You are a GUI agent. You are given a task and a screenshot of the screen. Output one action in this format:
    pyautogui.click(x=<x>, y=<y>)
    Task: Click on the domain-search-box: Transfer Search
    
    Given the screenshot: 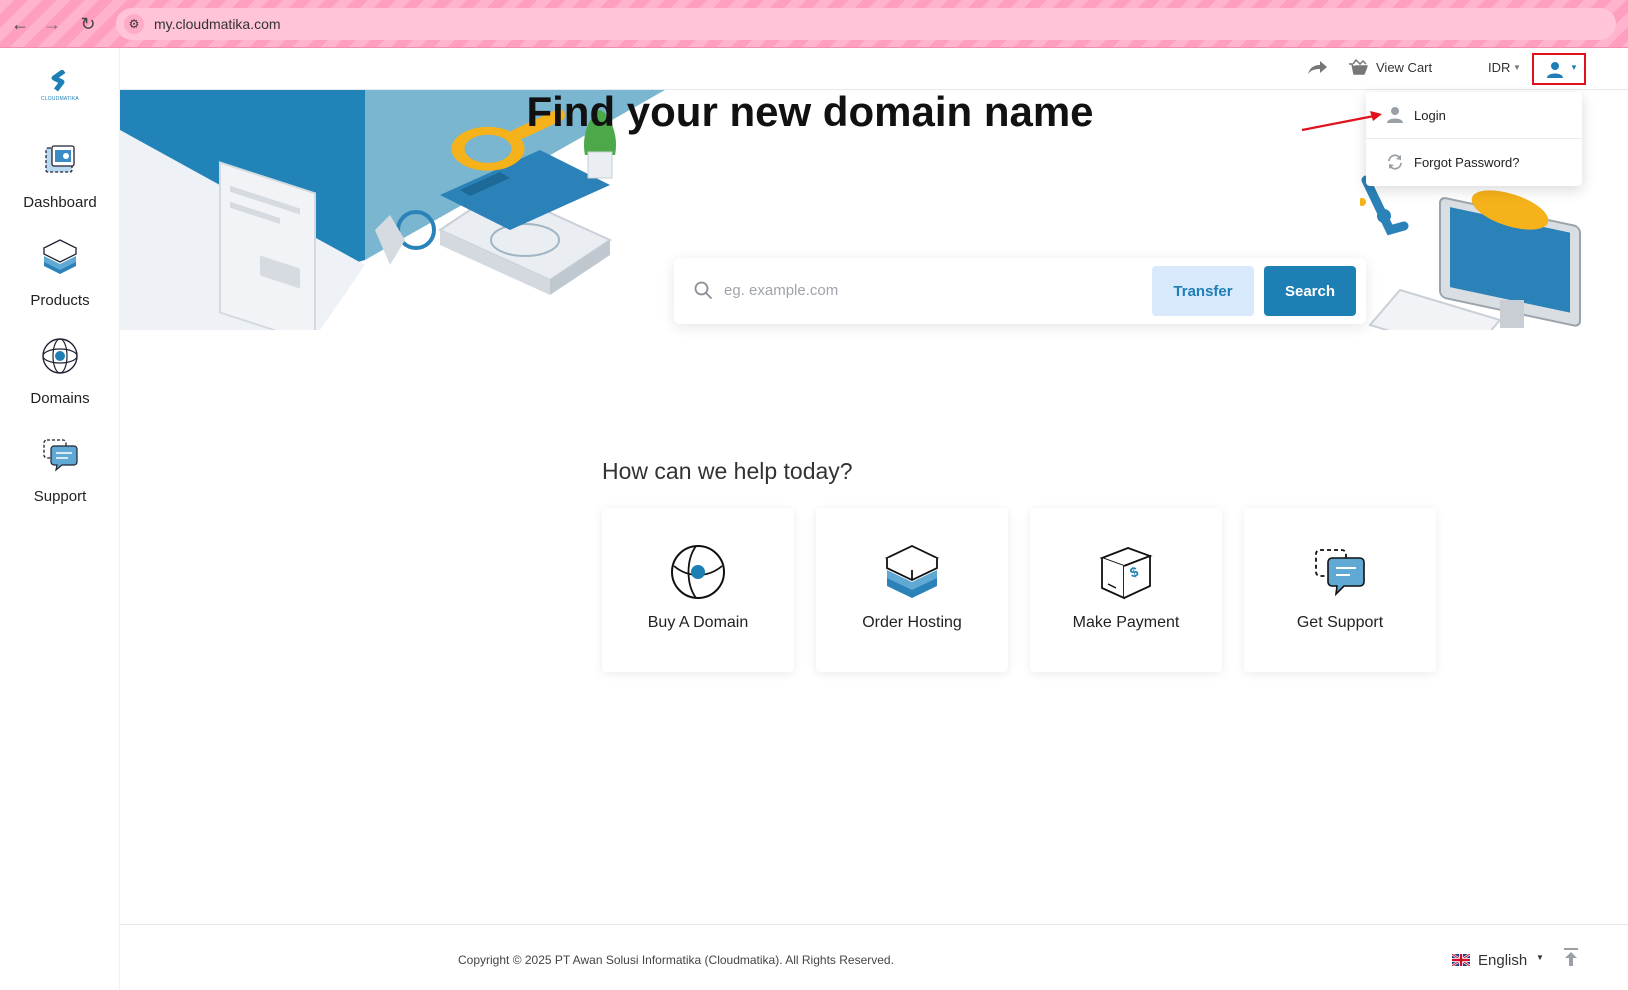 What is the action you would take?
    pyautogui.click(x=1020, y=291)
    